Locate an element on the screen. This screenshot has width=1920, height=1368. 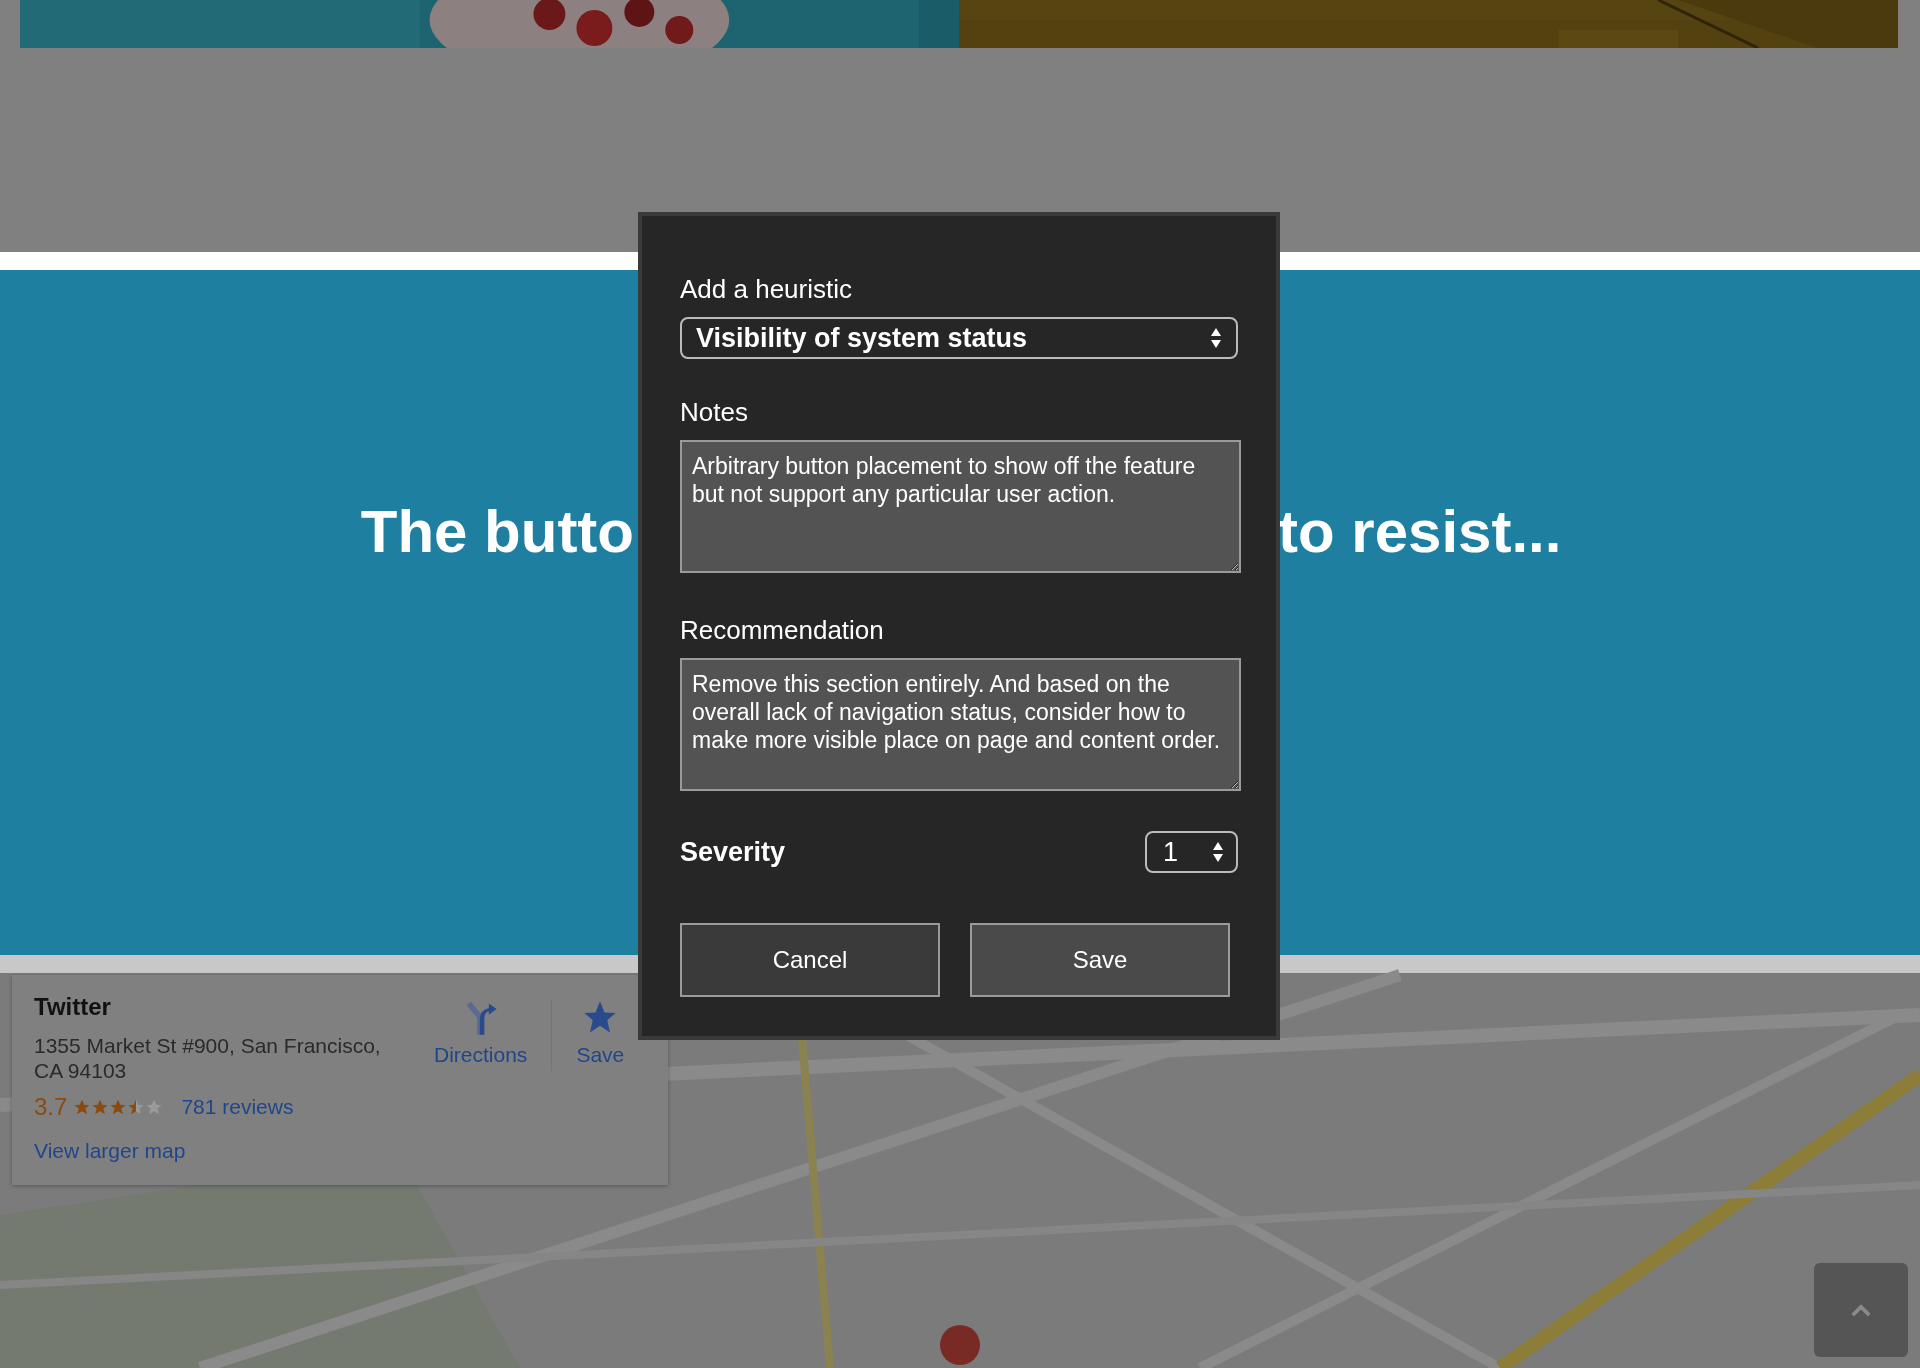
chevron-up-icon is located at coordinates (1861, 1310).